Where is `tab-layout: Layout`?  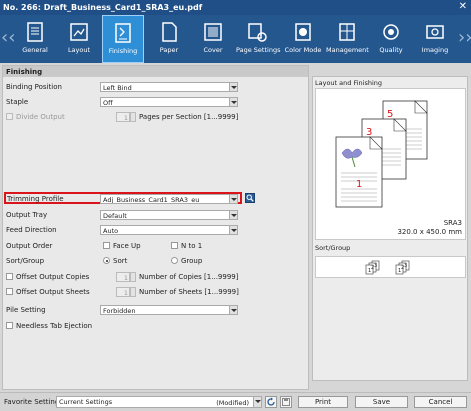
tab-layout: Layout is located at coordinates (79, 39).